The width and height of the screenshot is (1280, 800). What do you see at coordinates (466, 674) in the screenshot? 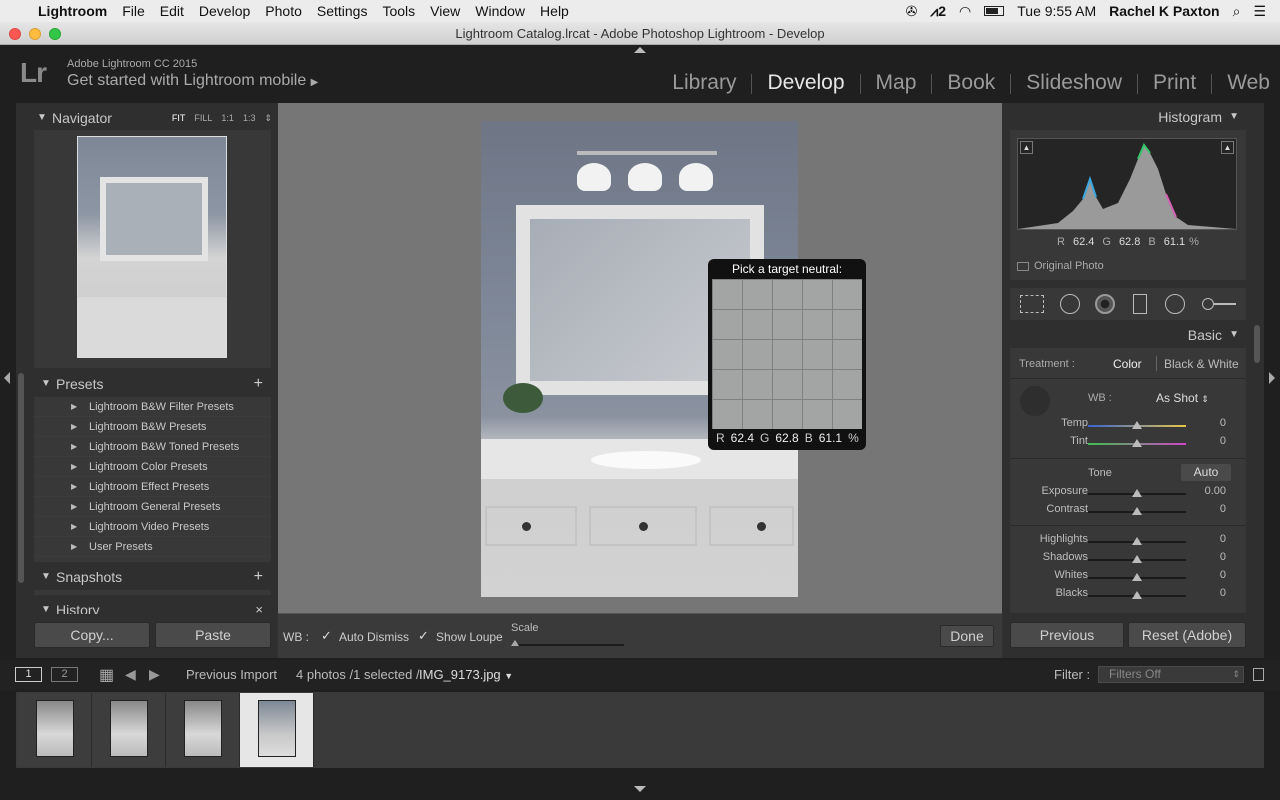
I see `selected-filename: IMG_9173.jpg ▼` at bounding box center [466, 674].